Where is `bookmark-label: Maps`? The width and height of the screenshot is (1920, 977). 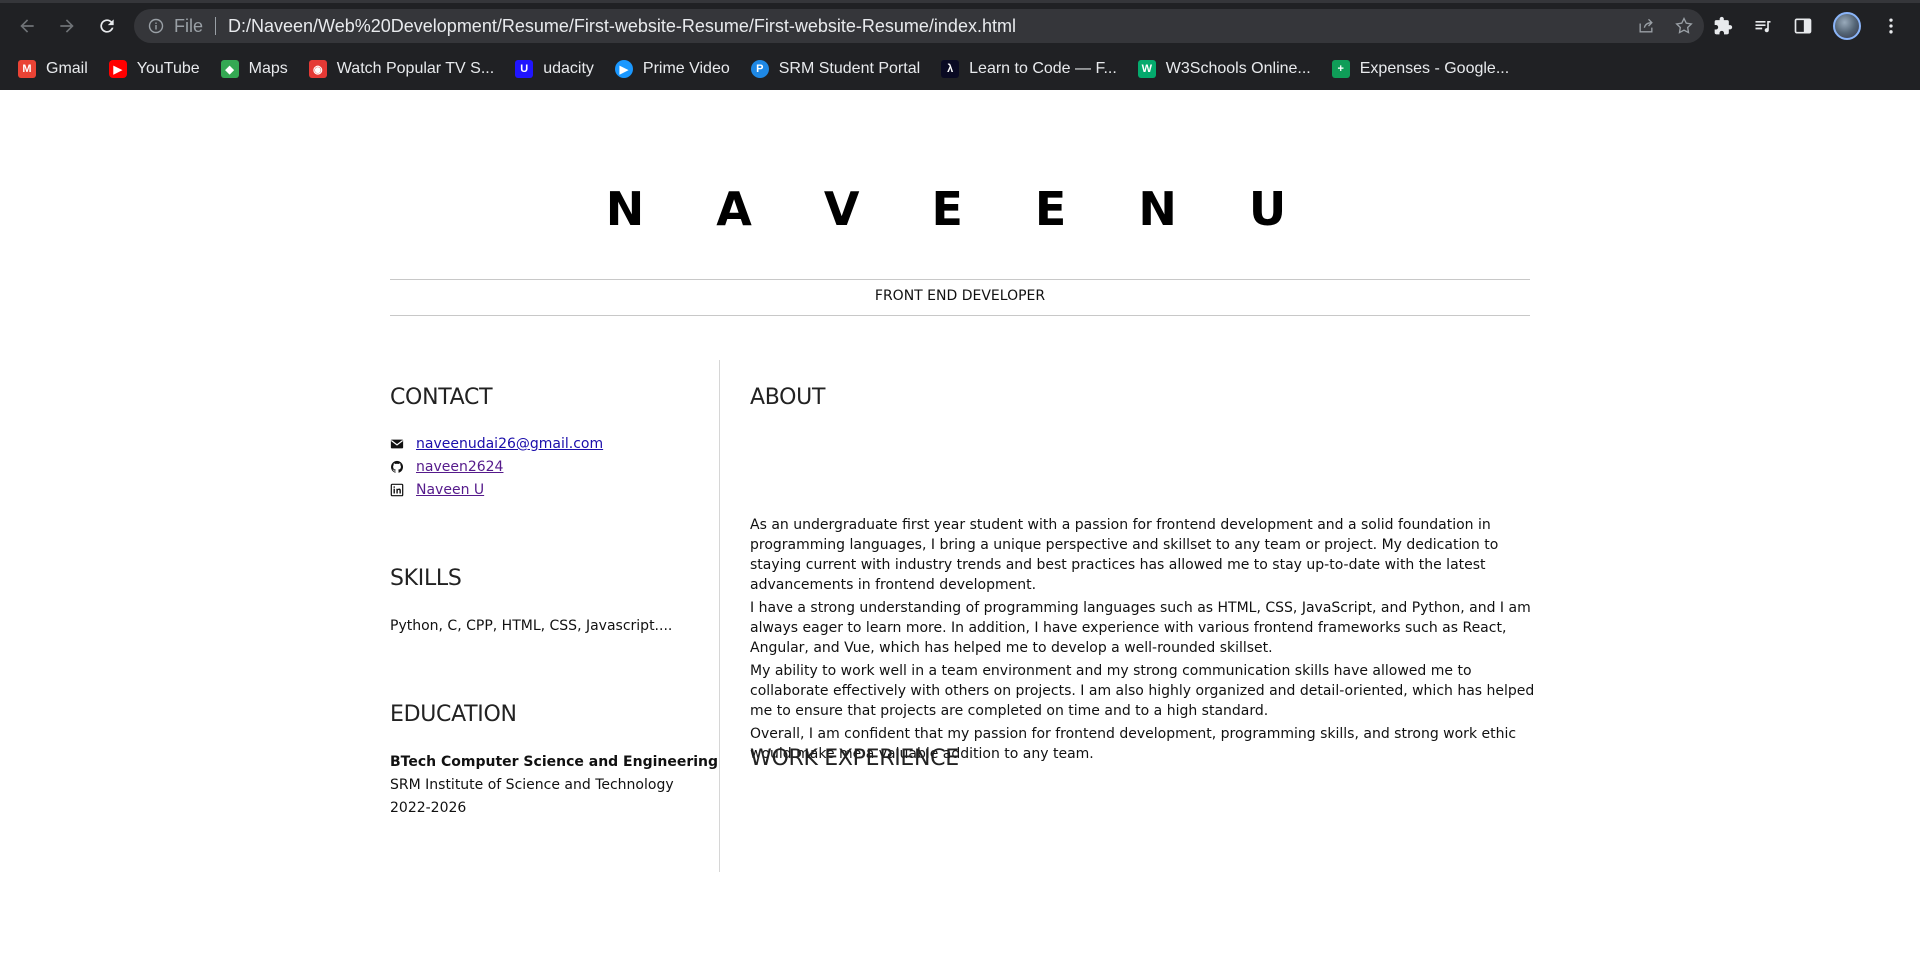 bookmark-label: Maps is located at coordinates (268, 68).